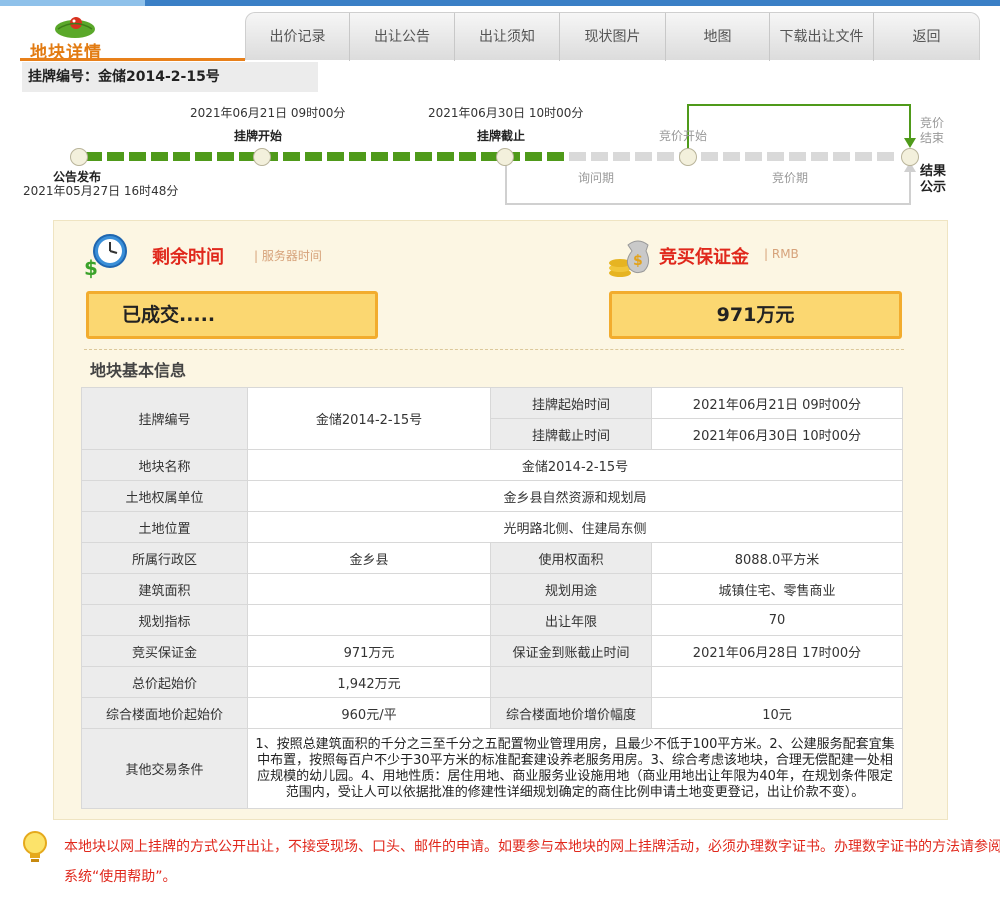 This screenshot has width=1000, height=897. I want to click on location-value: 光明路北侧、住建局东侧, so click(575, 527).